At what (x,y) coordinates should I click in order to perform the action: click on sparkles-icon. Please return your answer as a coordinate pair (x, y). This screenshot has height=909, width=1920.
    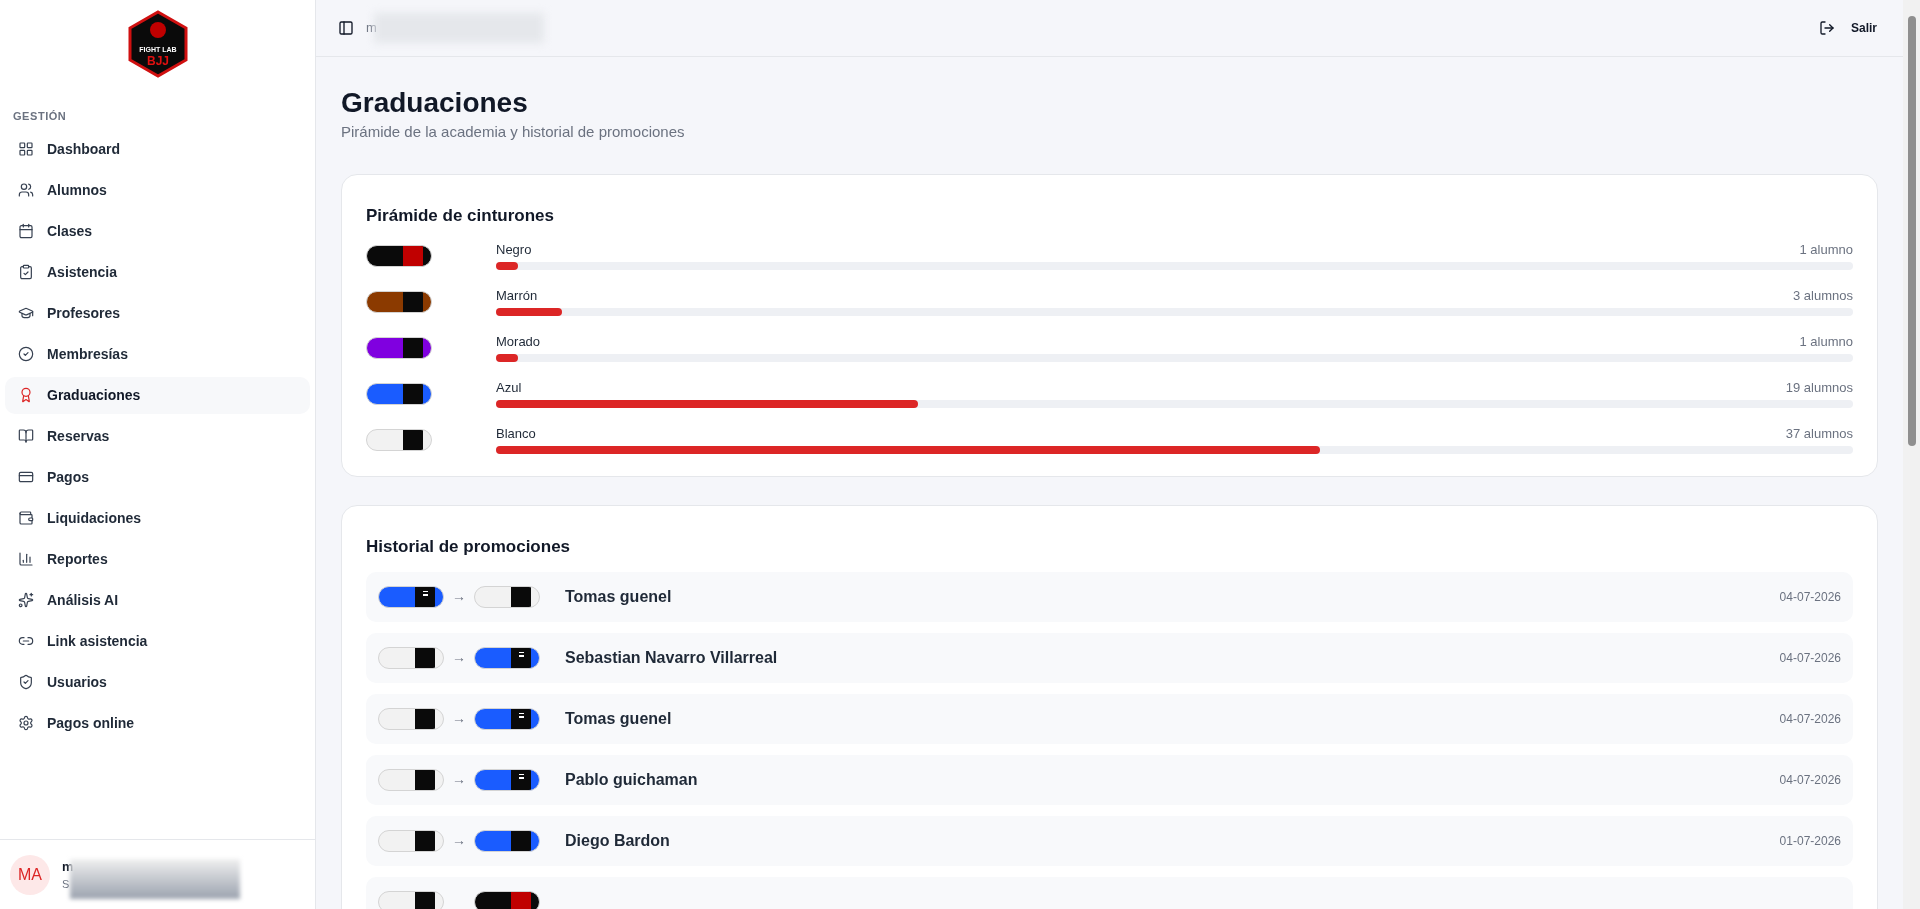
    Looking at the image, I should click on (26, 600).